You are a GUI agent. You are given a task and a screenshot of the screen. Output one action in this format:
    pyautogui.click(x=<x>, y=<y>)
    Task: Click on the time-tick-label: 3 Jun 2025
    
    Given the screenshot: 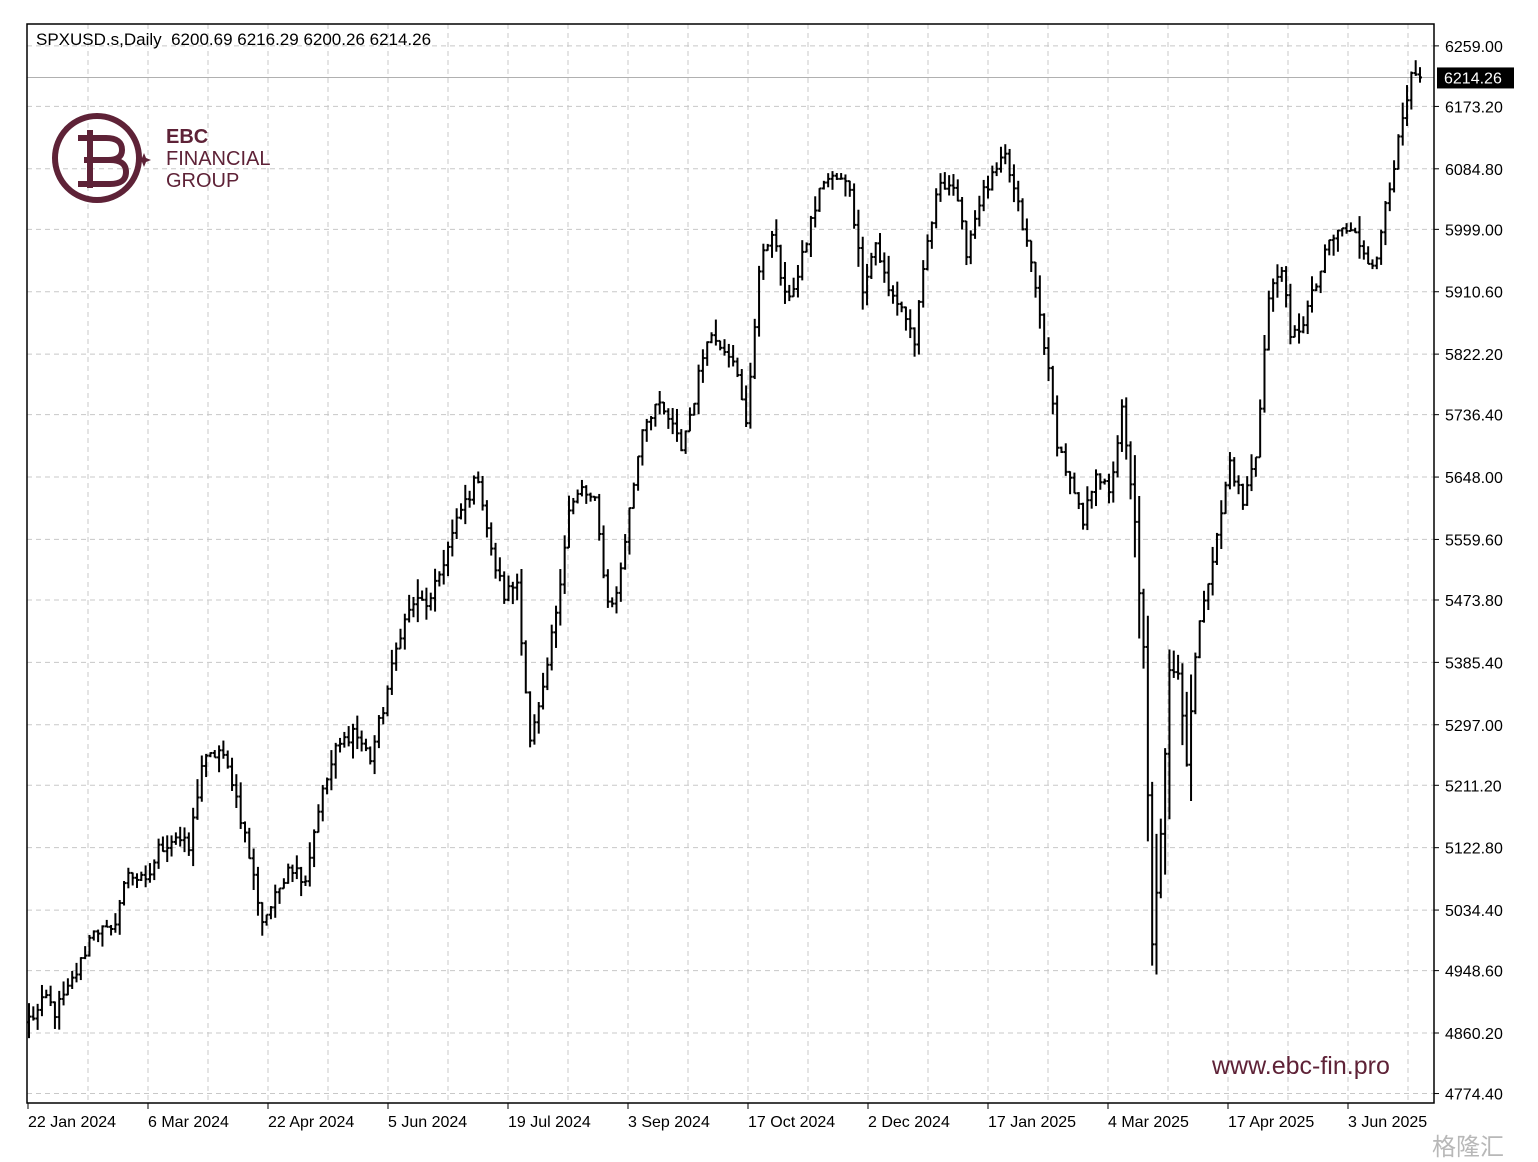 What is the action you would take?
    pyautogui.click(x=1387, y=1122)
    